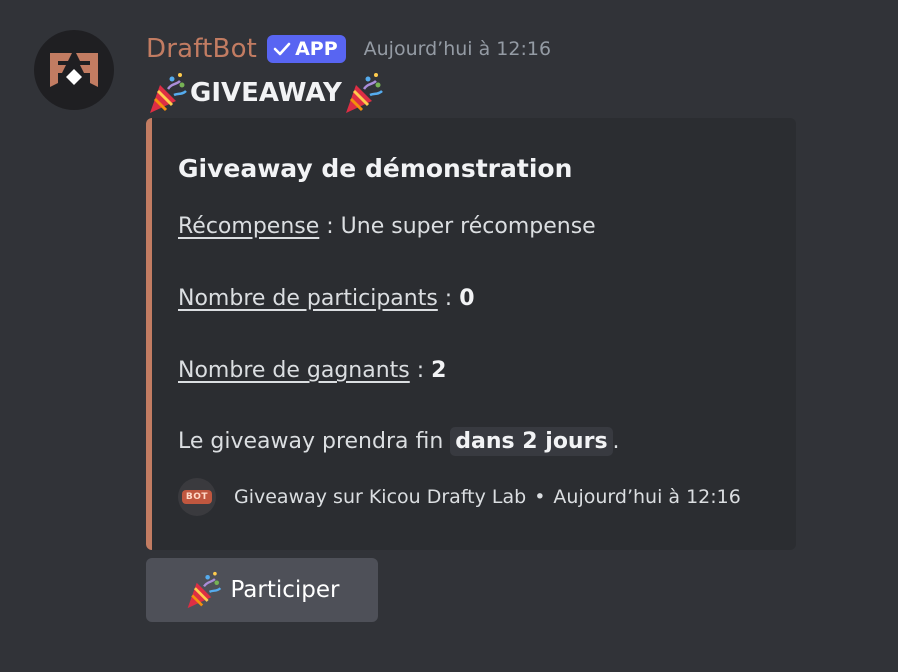 Image resolution: width=898 pixels, height=672 pixels. What do you see at coordinates (294, 370) in the screenshot?
I see `winners-label: Nombre de gagnants` at bounding box center [294, 370].